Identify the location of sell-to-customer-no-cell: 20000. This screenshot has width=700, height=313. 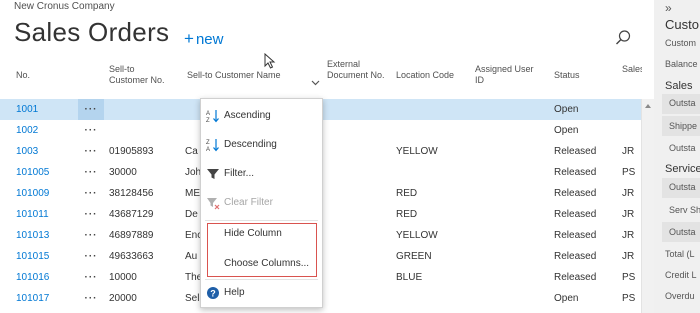
(123, 298).